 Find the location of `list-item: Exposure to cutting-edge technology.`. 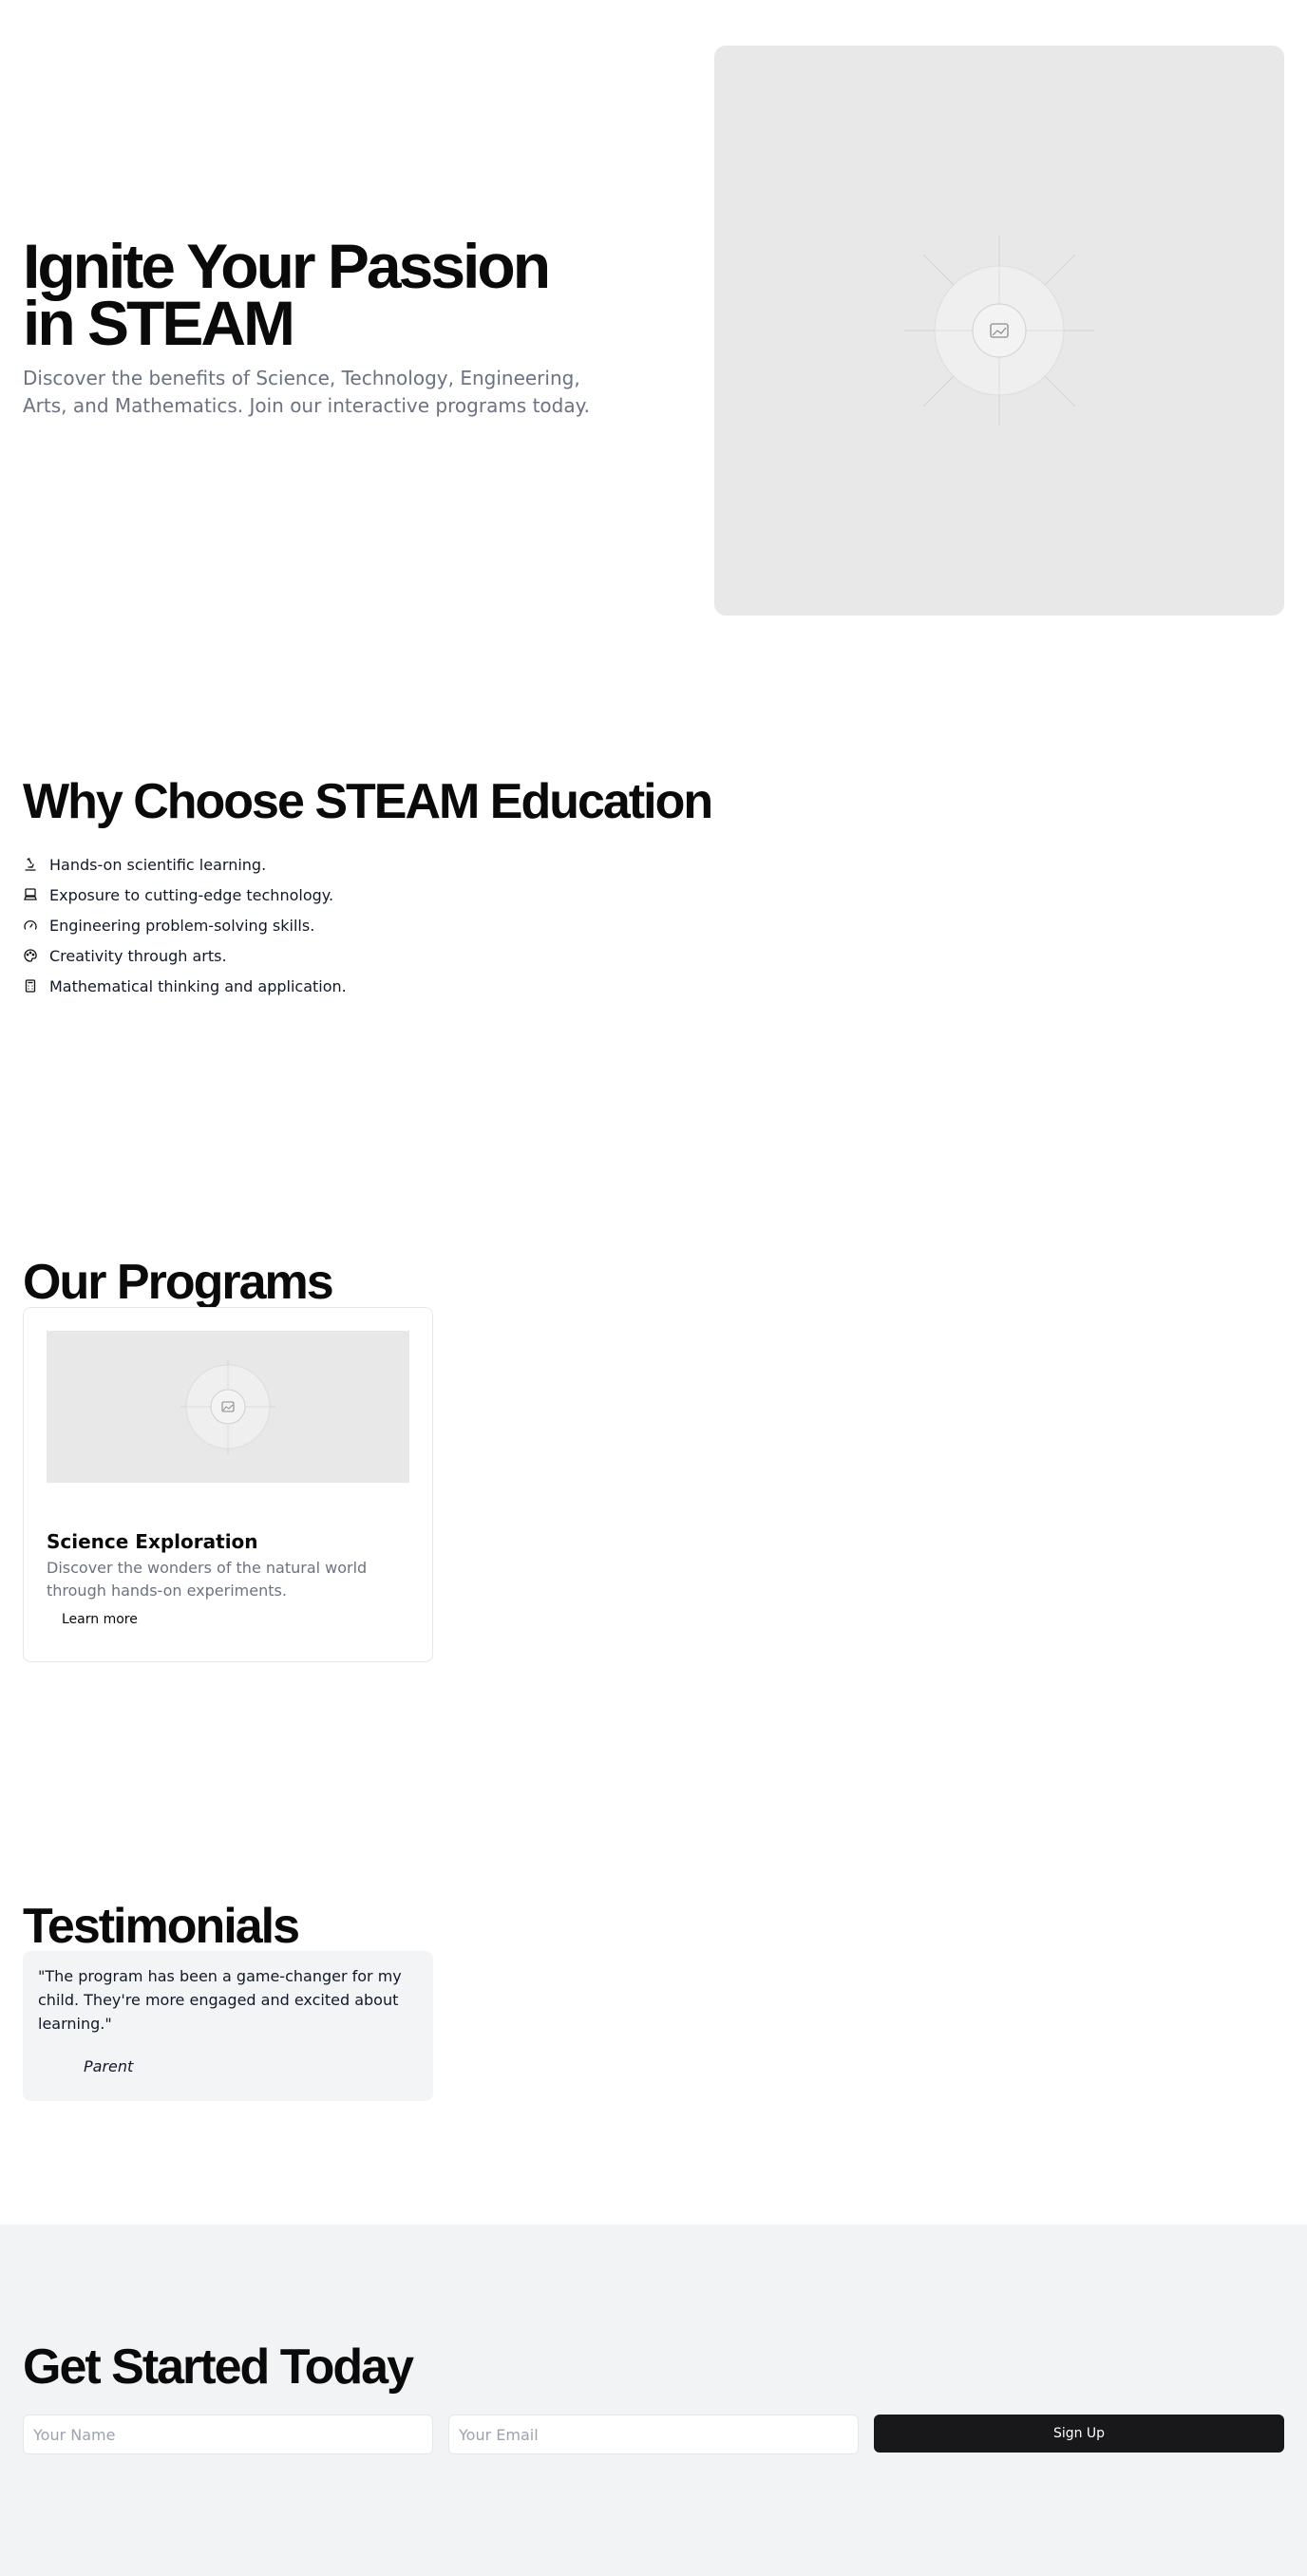

list-item: Exposure to cutting-edge technology. is located at coordinates (653, 895).